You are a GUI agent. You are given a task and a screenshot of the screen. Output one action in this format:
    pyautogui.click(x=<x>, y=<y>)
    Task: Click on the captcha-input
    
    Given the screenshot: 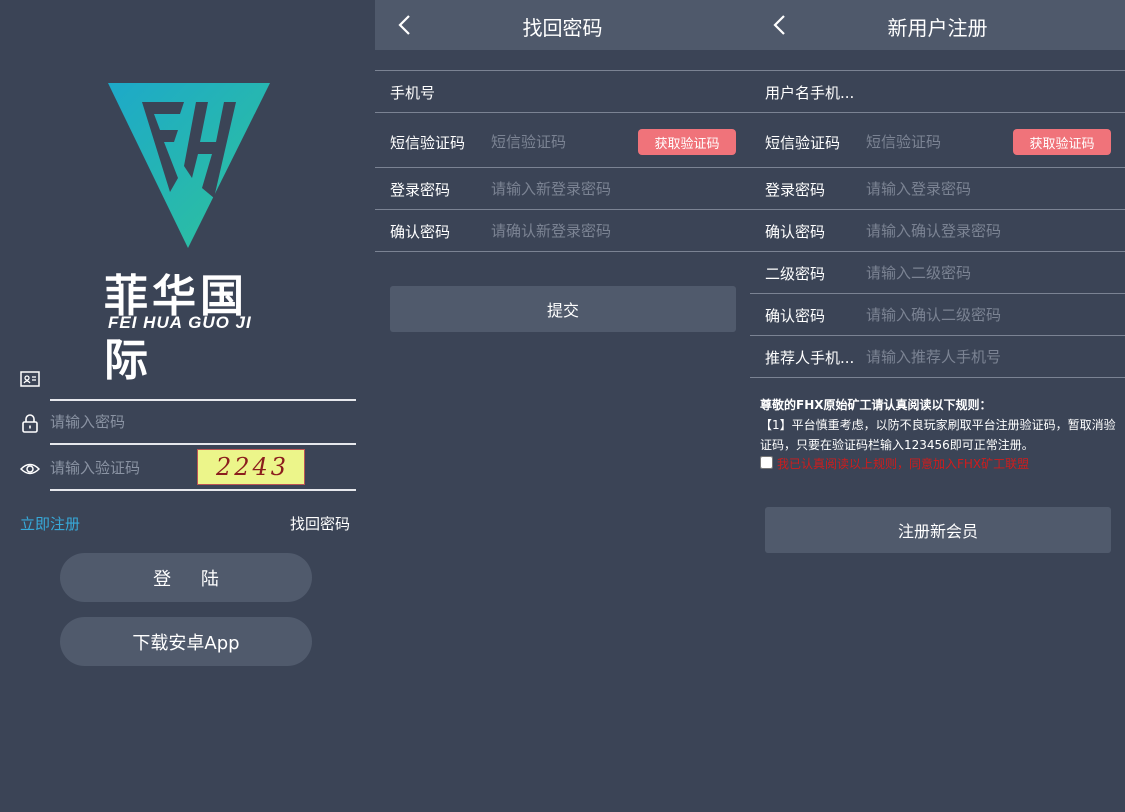 What is the action you would take?
    pyautogui.click(x=120, y=468)
    